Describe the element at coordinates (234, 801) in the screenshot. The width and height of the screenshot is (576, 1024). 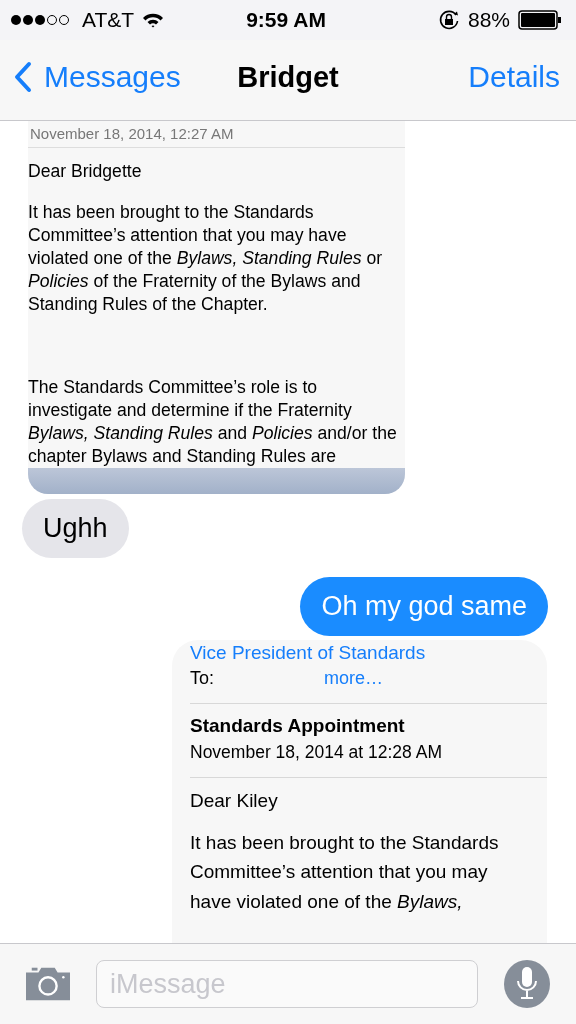
I see `email-paragraph: Dear Kiley` at that location.